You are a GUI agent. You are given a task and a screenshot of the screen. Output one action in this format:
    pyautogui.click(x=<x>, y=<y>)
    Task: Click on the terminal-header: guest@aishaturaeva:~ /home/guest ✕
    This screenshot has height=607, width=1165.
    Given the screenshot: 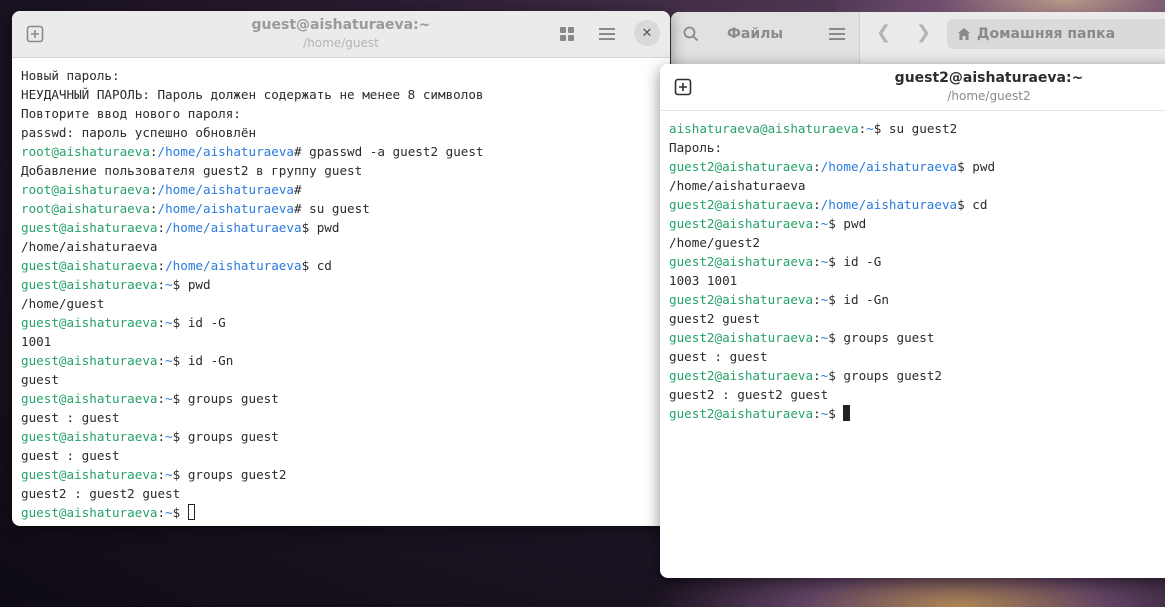 What is the action you would take?
    pyautogui.click(x=341, y=34)
    